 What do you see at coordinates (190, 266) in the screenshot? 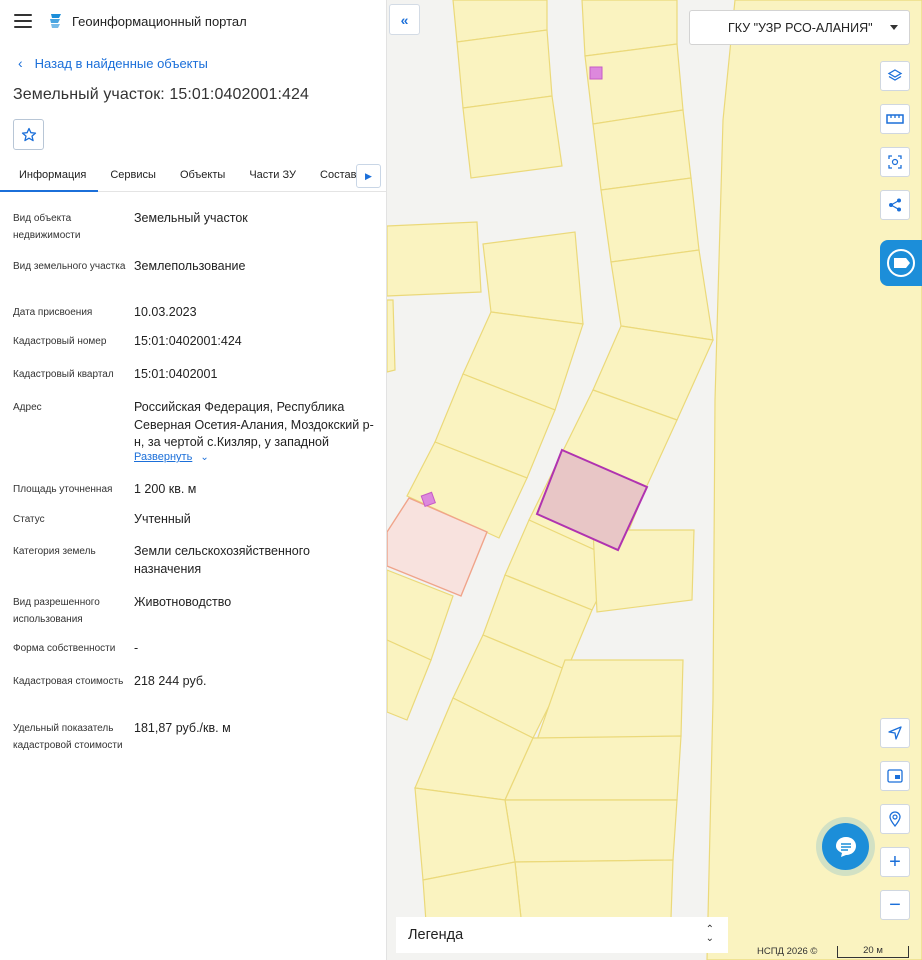
I see `info-value: Землепользование` at bounding box center [190, 266].